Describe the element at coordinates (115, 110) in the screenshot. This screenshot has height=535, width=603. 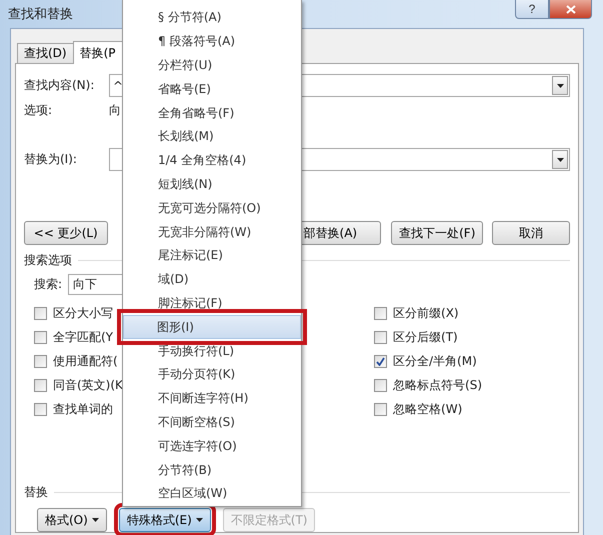
I see `options-value: 向` at that location.